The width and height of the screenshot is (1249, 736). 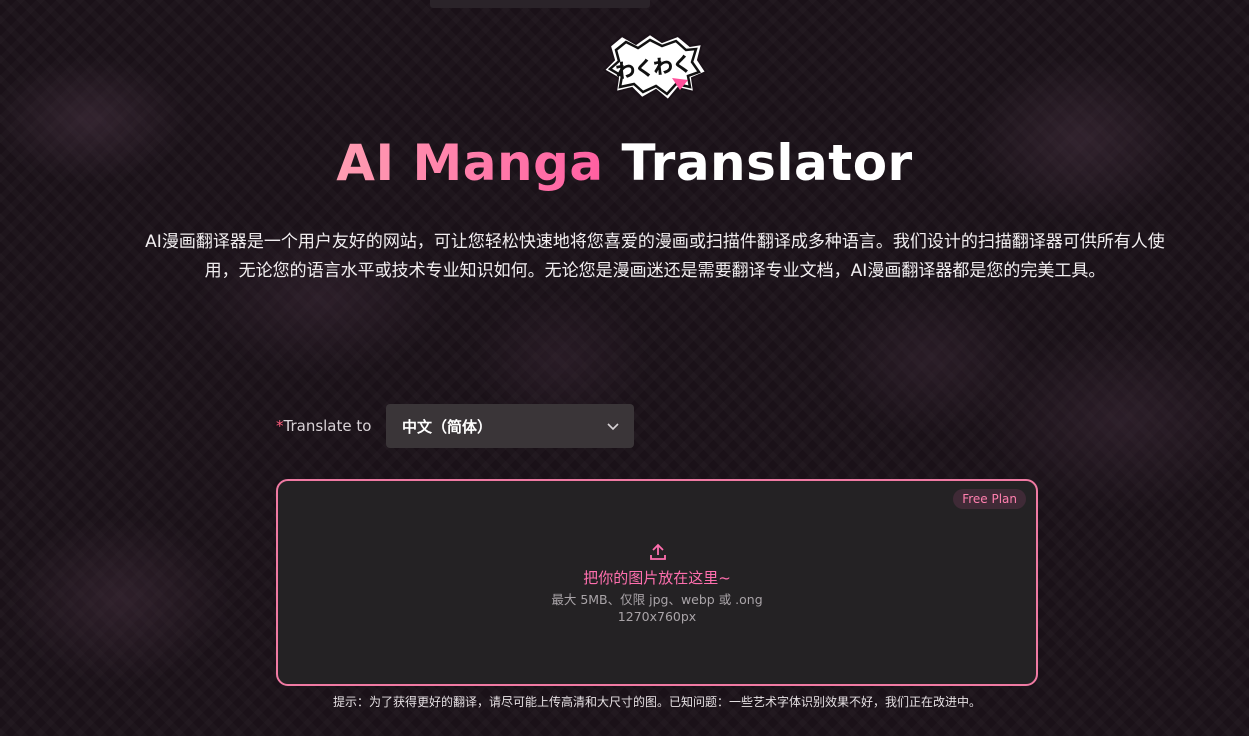 I want to click on dropzone-size-text: 1270x760px, so click(x=657, y=616).